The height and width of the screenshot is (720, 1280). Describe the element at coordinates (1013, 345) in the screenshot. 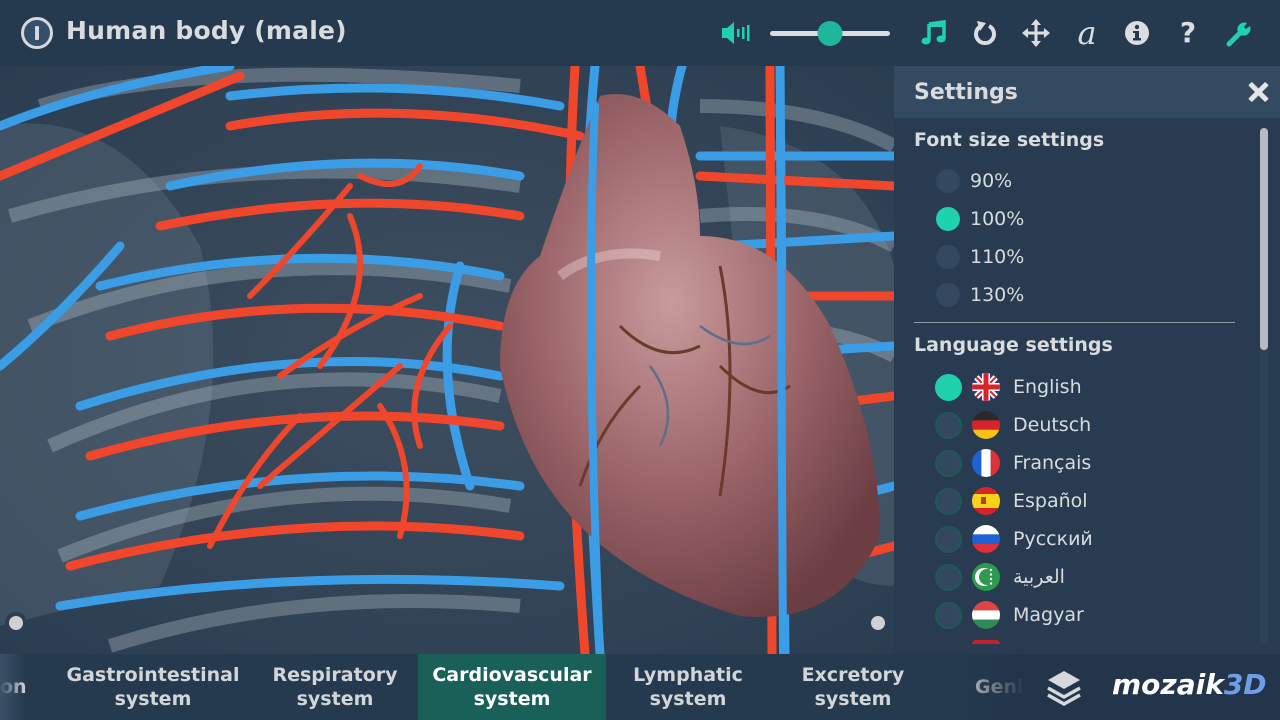

I see `language-heading: Language settings` at that location.